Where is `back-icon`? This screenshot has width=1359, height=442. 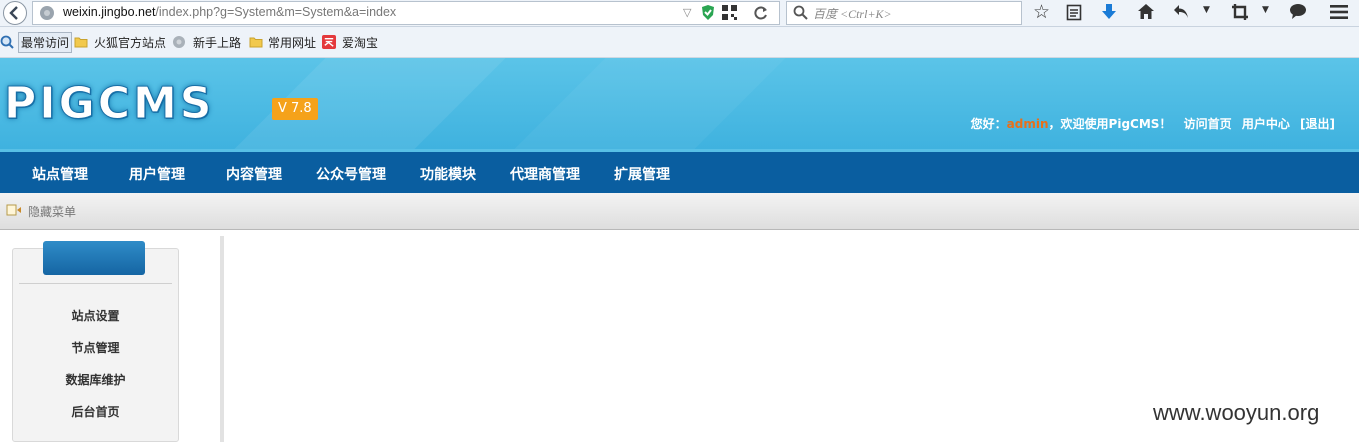 back-icon is located at coordinates (15, 13).